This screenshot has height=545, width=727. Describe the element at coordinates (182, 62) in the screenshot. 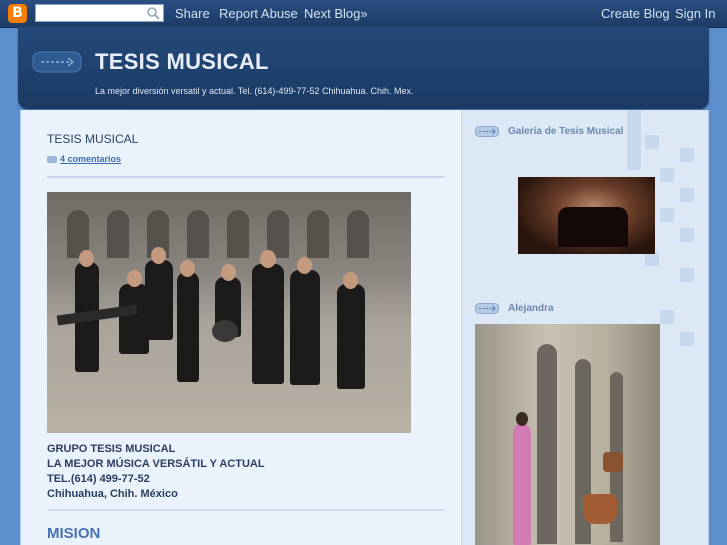

I see `blog-title: TESIS MUSICAL` at that location.